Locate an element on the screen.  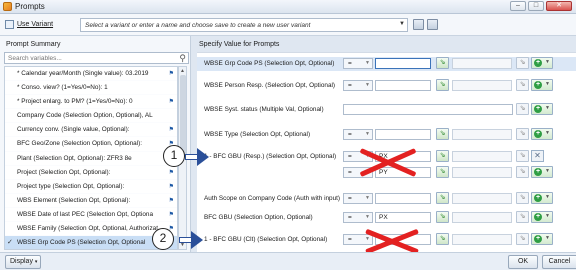
manage-variants-icon is located at coordinates (432, 24).